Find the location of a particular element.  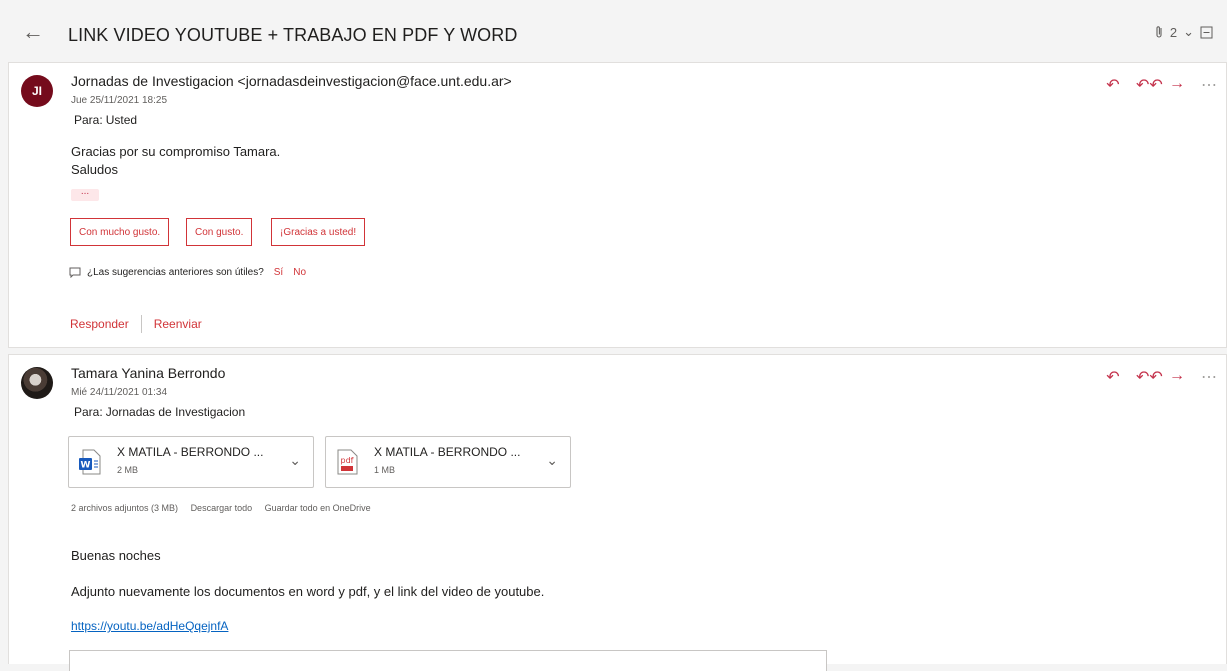

attachment-count: 2 is located at coordinates (1173, 32).